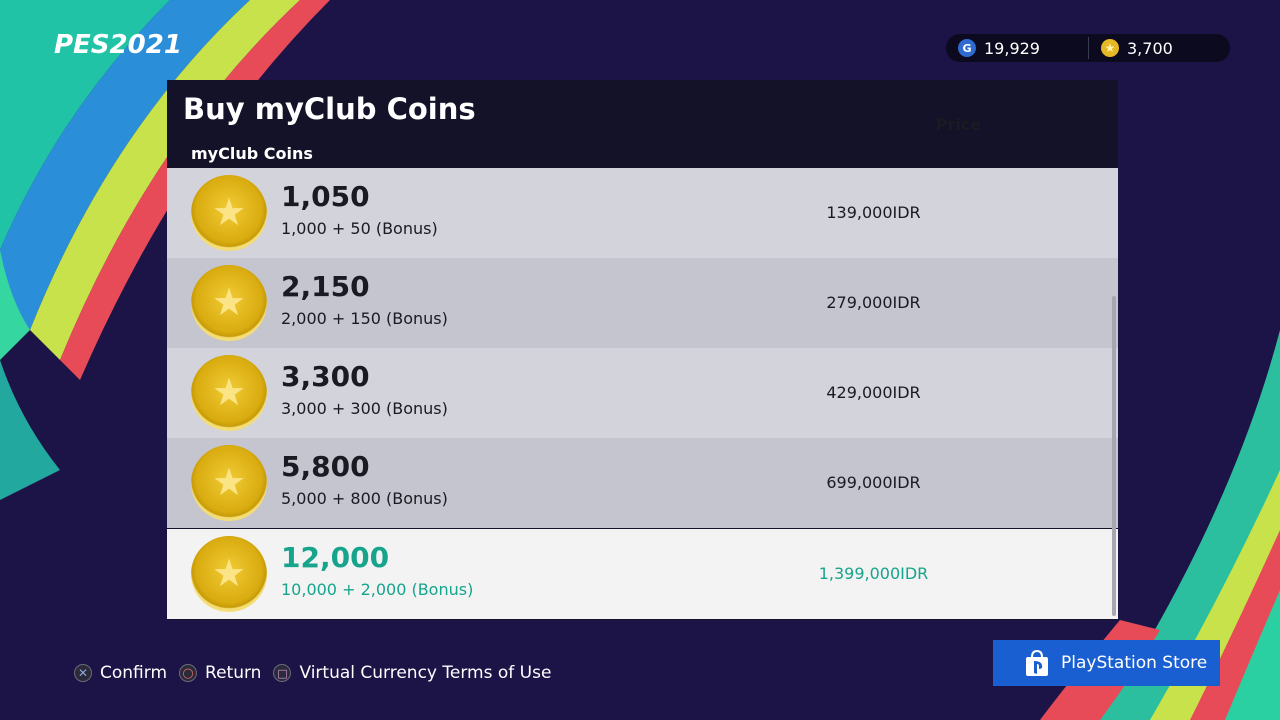 The height and width of the screenshot is (720, 1280). What do you see at coordinates (873, 392) in the screenshot?
I see `package-price: 429,000IDR` at bounding box center [873, 392].